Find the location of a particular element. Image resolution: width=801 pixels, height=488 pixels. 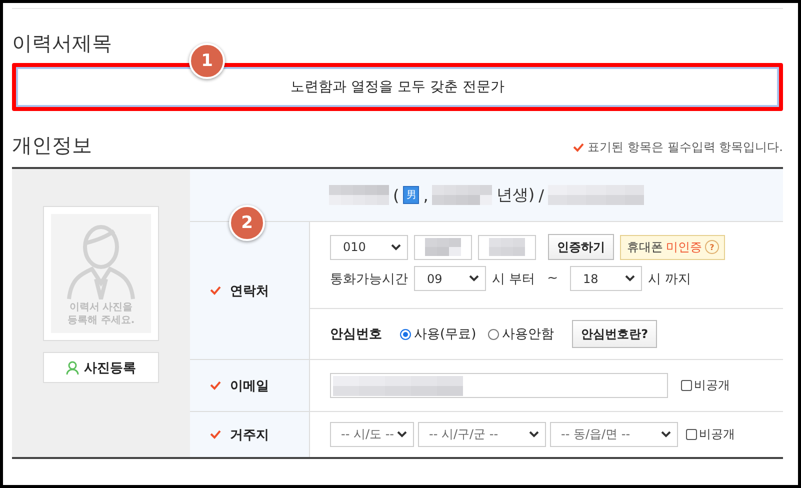

step-badge: 1 is located at coordinates (207, 61).